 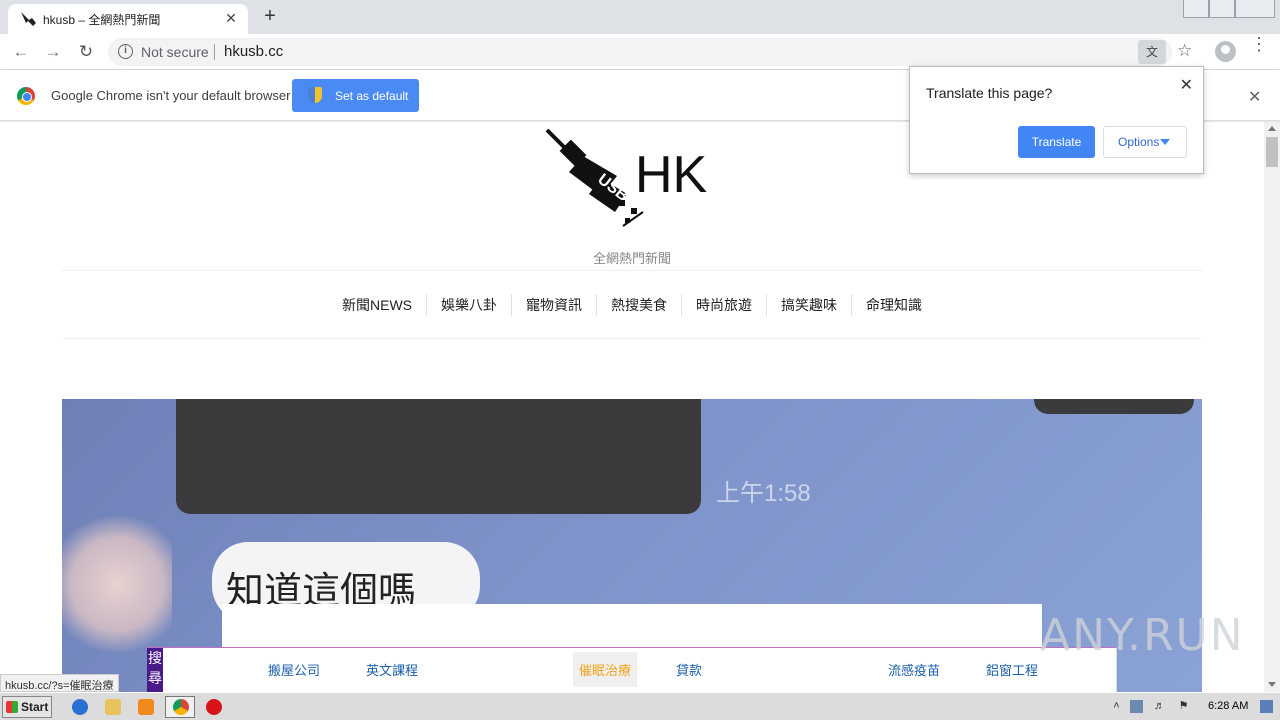 I want to click on nav-item-entertainment: 娛樂八卦, so click(x=468, y=305).